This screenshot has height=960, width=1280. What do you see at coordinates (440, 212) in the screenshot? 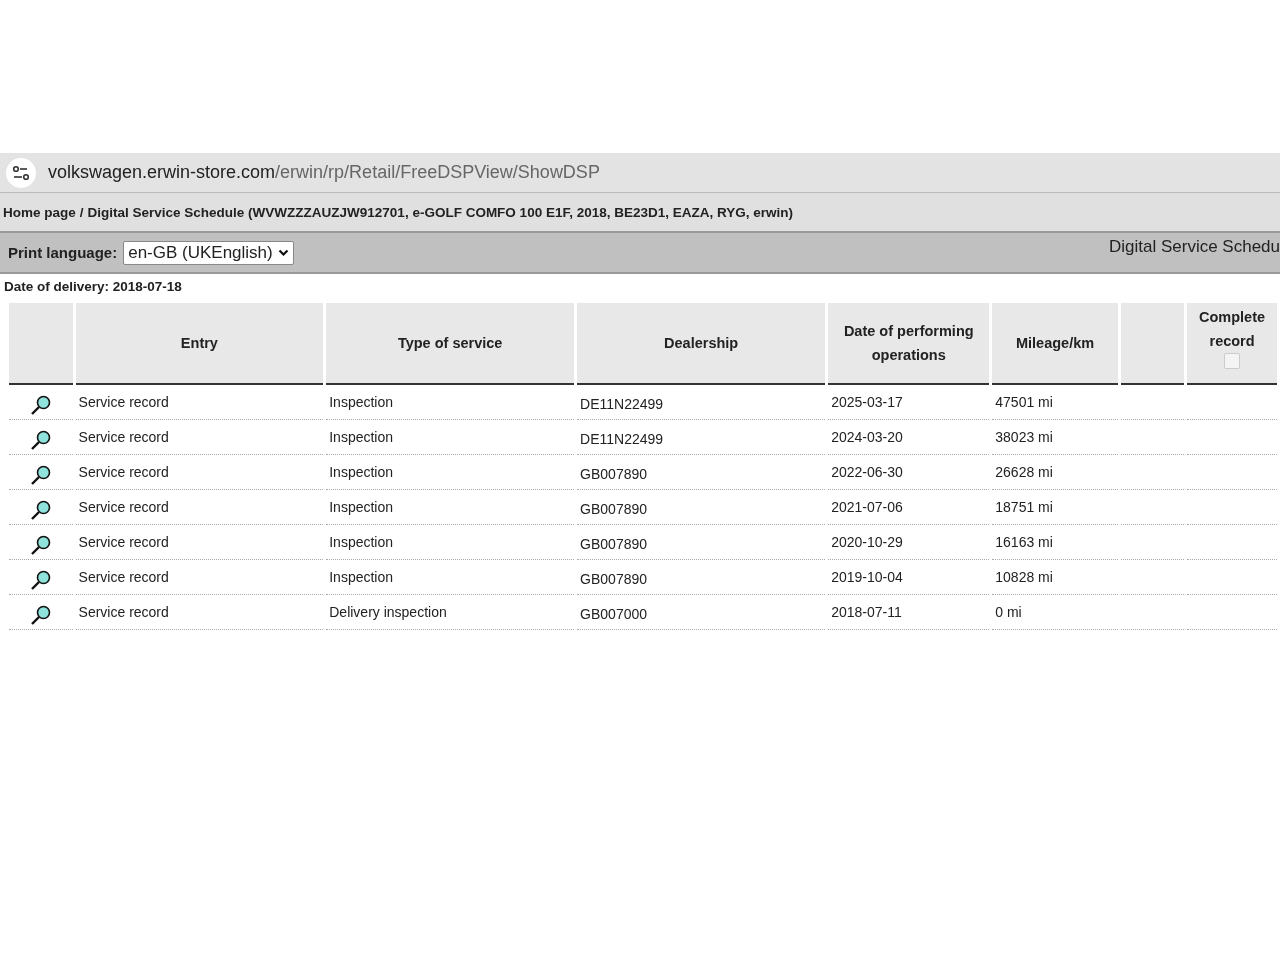
I see `breadcrumb-current: Digital Service Schedule (WVWZZZAUZJW912701, e-GOLF COMFO 100 E1F, 2018, BE23D1, EAZA, RYG, erwin)` at bounding box center [440, 212].